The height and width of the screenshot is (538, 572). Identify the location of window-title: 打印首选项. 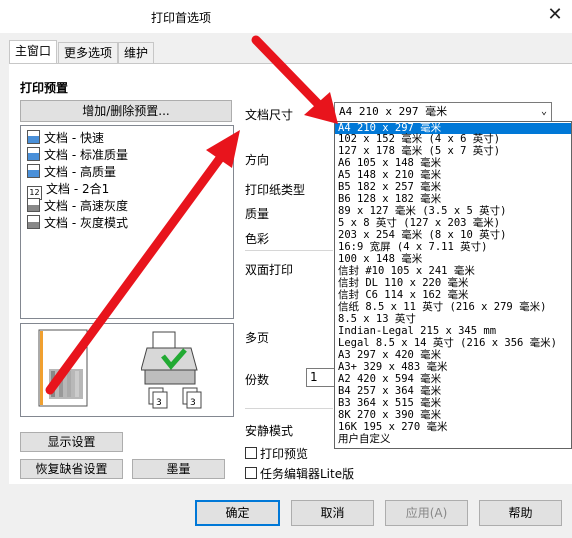
(181, 18).